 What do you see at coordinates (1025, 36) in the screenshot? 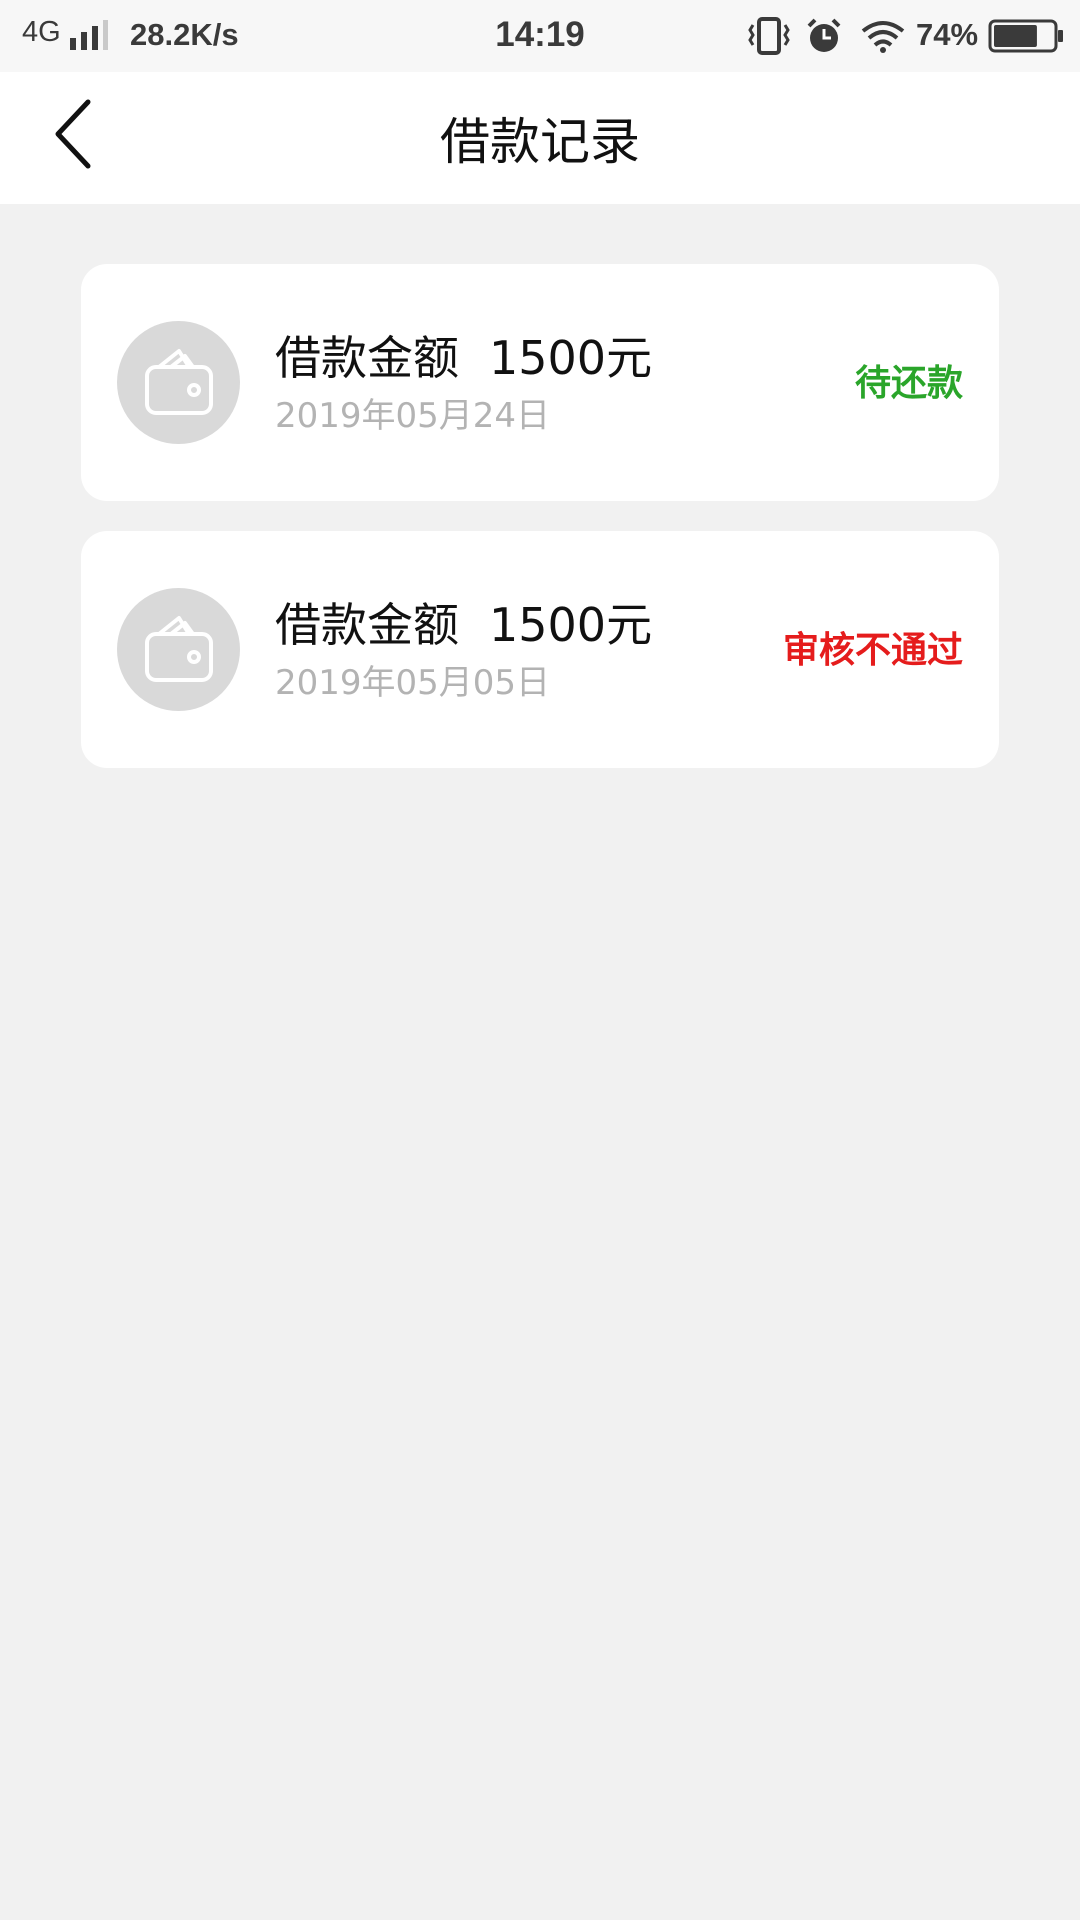
I see `battery-icon` at bounding box center [1025, 36].